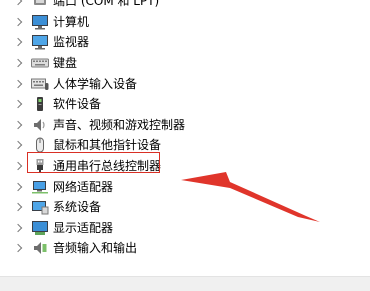 This screenshot has width=370, height=291. Describe the element at coordinates (107, 145) in the screenshot. I see `tree-item-label: 鼠标和其他指针设备` at that location.